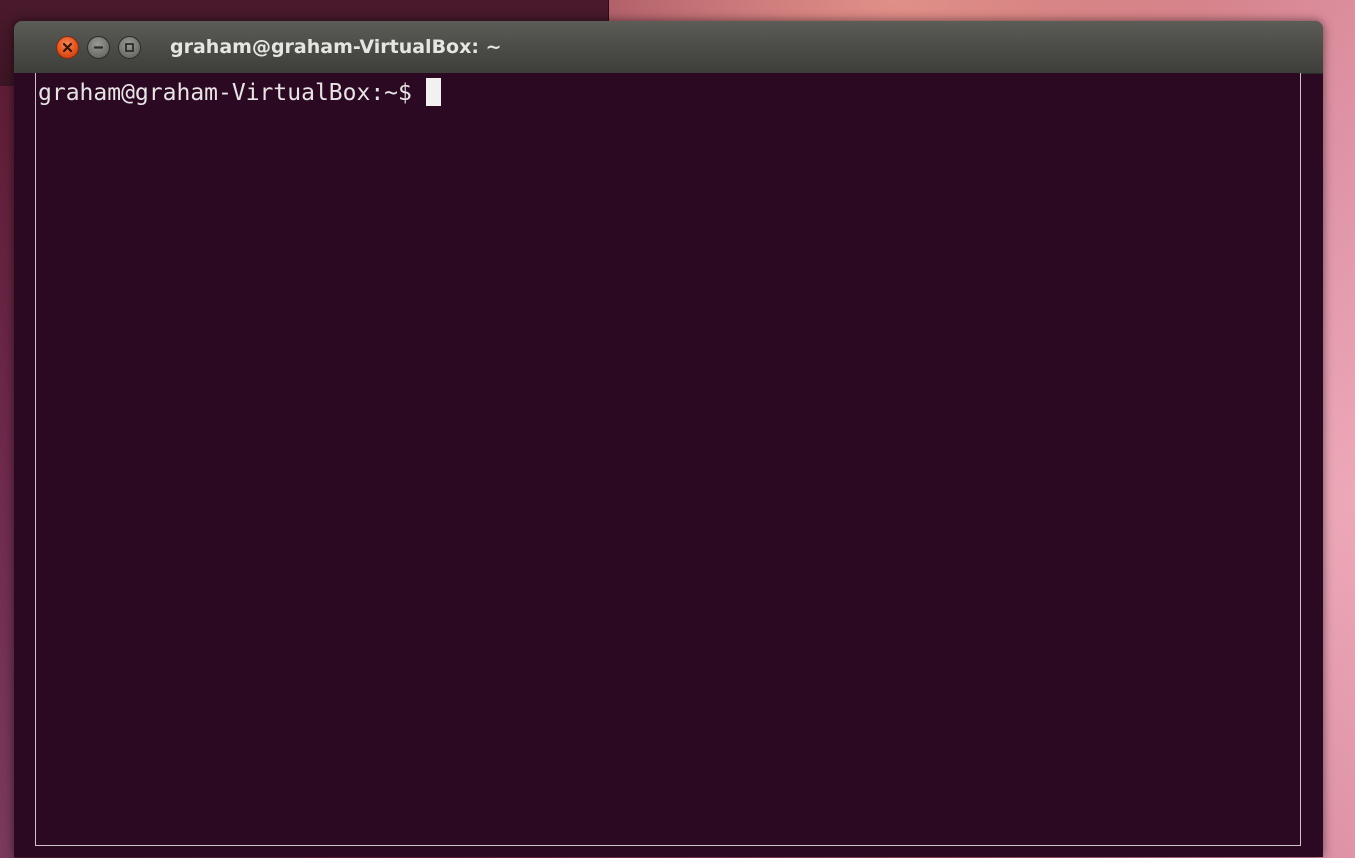  I want to click on maximize-icon, so click(129, 47).